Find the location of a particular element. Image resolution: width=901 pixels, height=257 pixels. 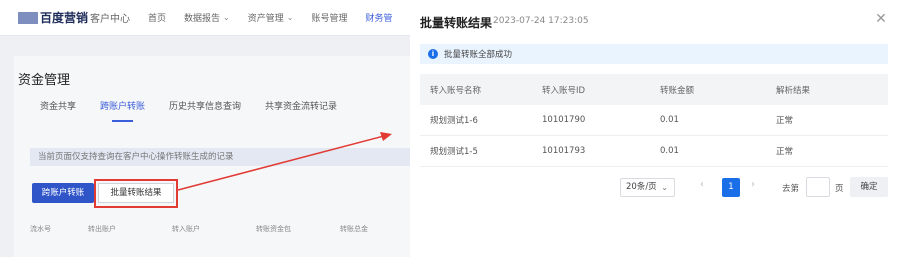

drawer-timestamp: 2023-07-24 17:23:05 is located at coordinates (541, 21).